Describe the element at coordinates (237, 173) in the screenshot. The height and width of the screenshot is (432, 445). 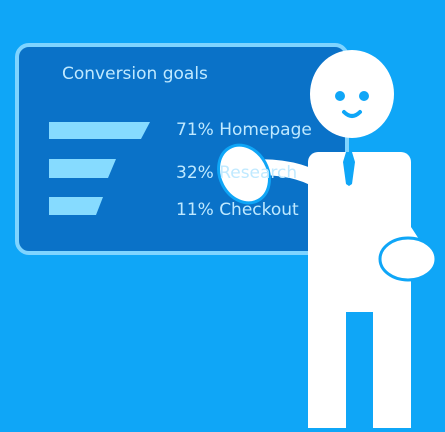
I see `goal-label-research: 32% Research` at that location.